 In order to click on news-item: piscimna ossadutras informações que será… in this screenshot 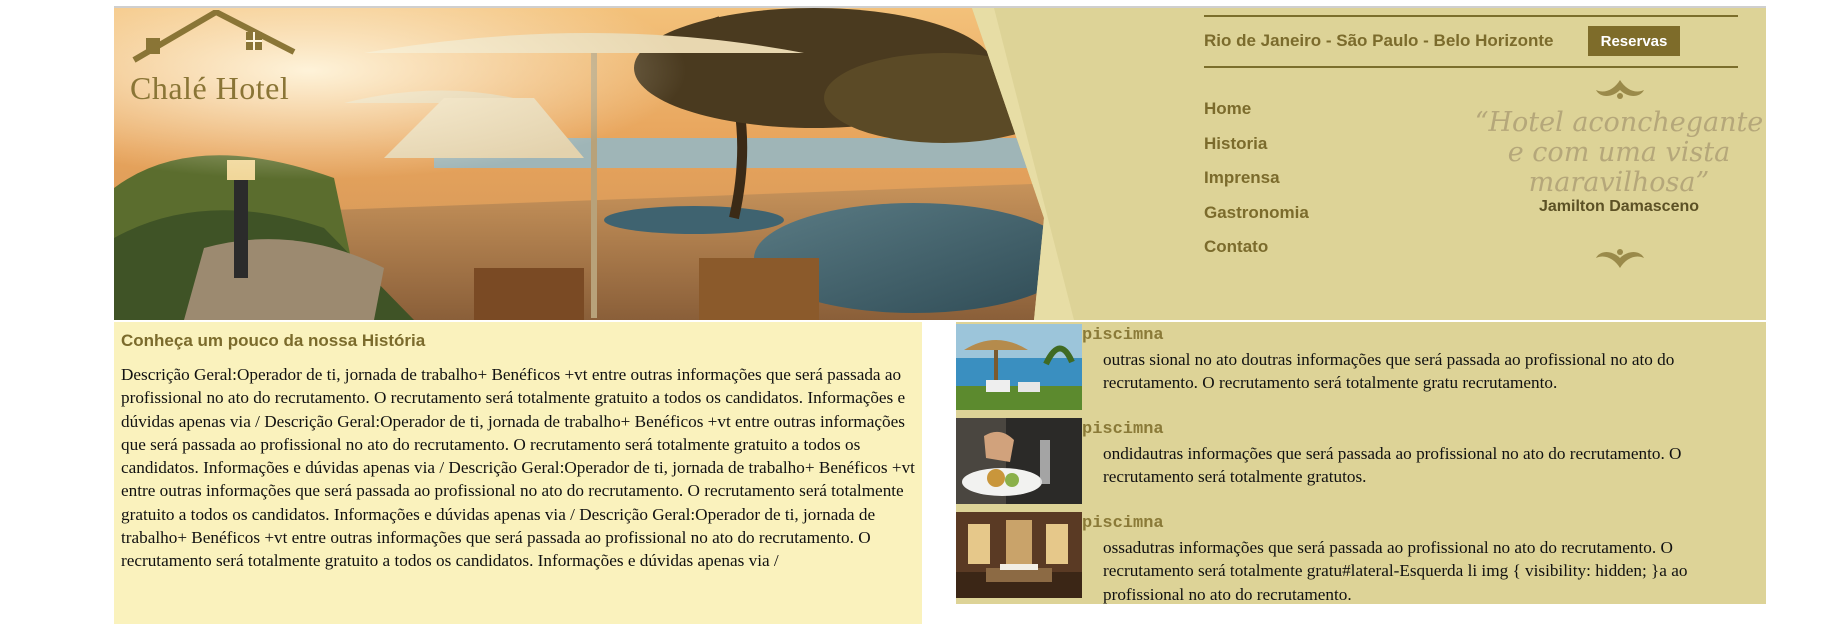, I will do `click(1361, 558)`.